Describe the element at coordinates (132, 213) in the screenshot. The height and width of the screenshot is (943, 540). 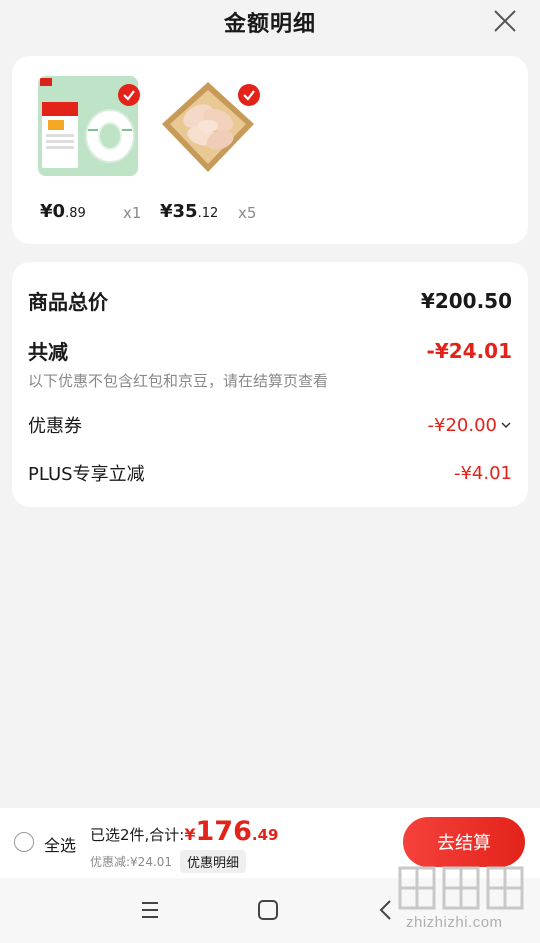
I see `product-qty: x1` at that location.